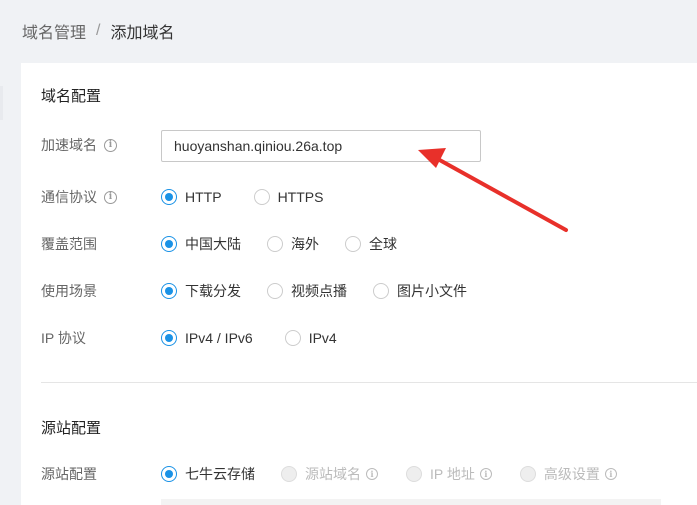 Image resolution: width=697 pixels, height=505 pixels. What do you see at coordinates (322, 338) in the screenshot?
I see `radio-label: IPv4` at bounding box center [322, 338].